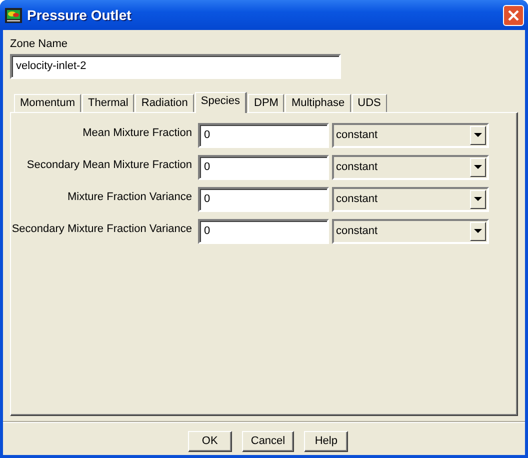  Describe the element at coordinates (220, 102) in the screenshot. I see `tab: Species` at that location.